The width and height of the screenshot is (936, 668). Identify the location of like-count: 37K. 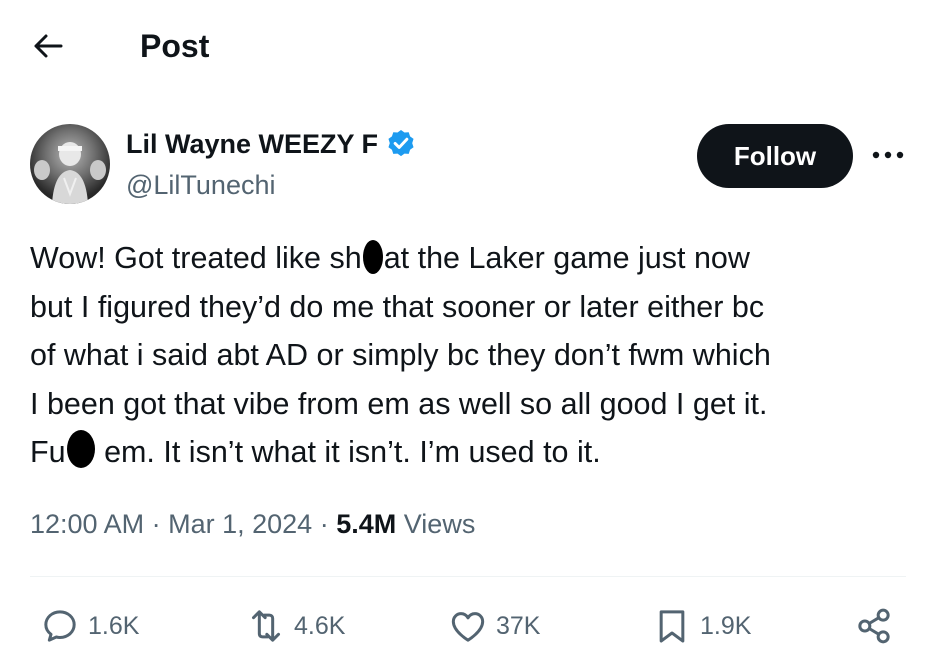
(518, 625).